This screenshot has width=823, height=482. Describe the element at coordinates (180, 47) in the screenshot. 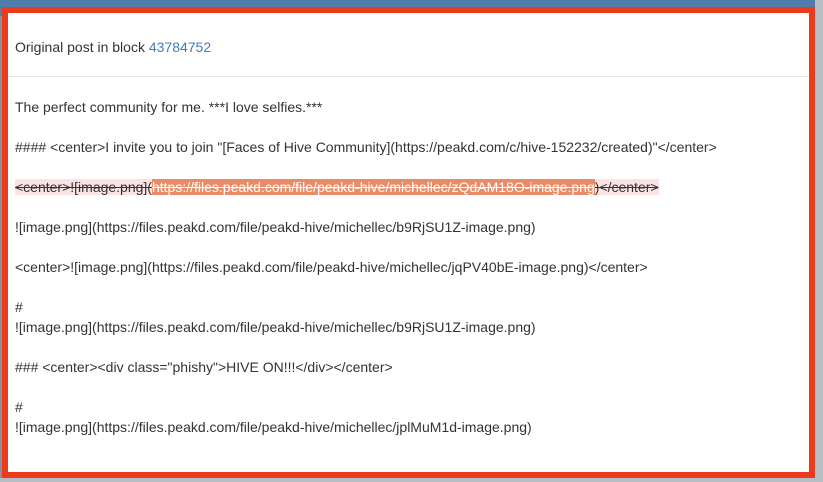

I see `block-link: 43784752` at that location.